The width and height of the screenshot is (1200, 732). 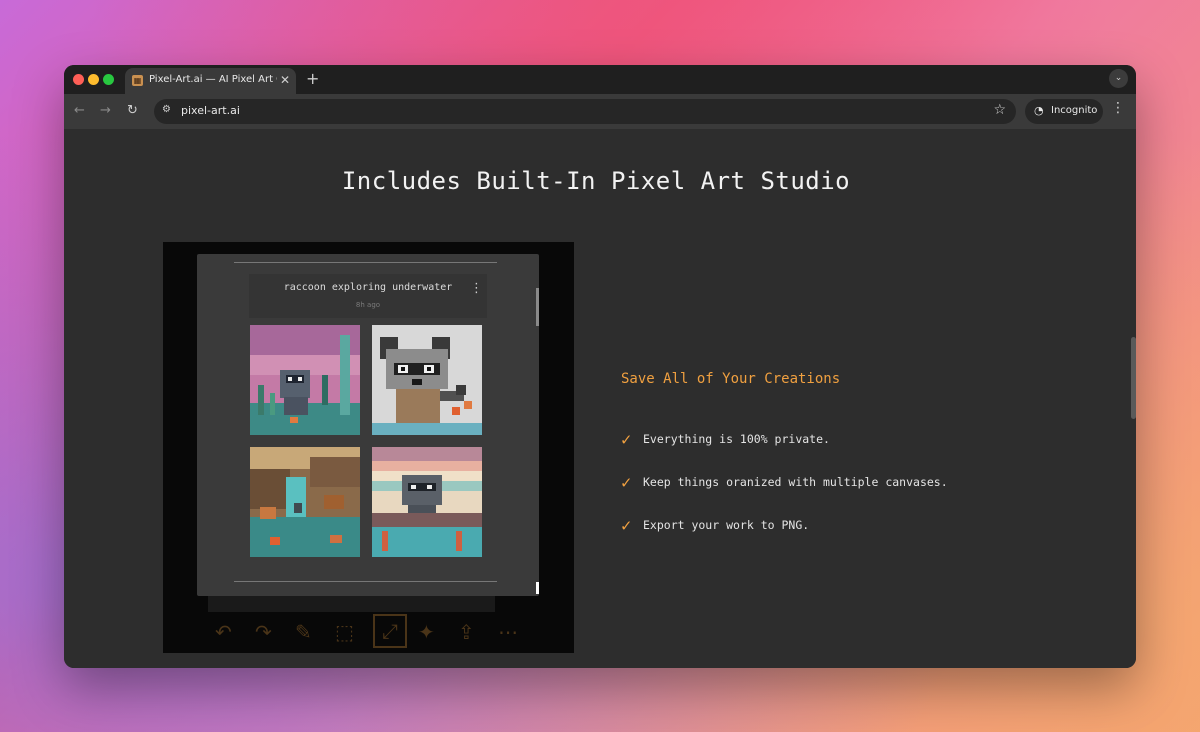 I want to click on feature-item: ✓ Everything is 100% private., so click(x=725, y=440).